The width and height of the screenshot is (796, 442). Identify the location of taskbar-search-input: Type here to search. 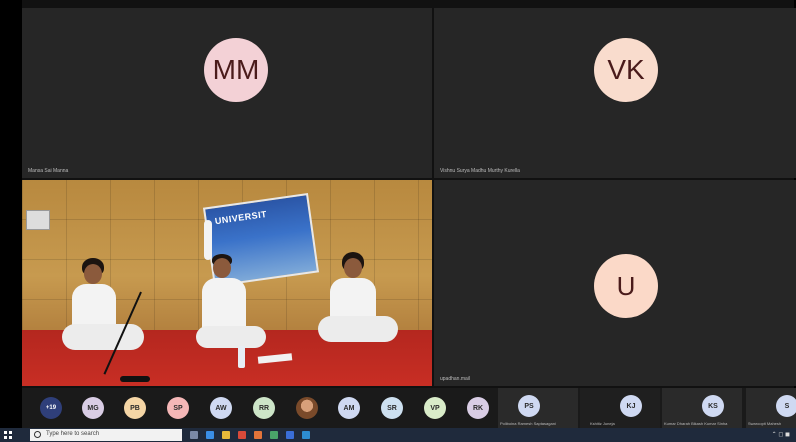
(106, 435).